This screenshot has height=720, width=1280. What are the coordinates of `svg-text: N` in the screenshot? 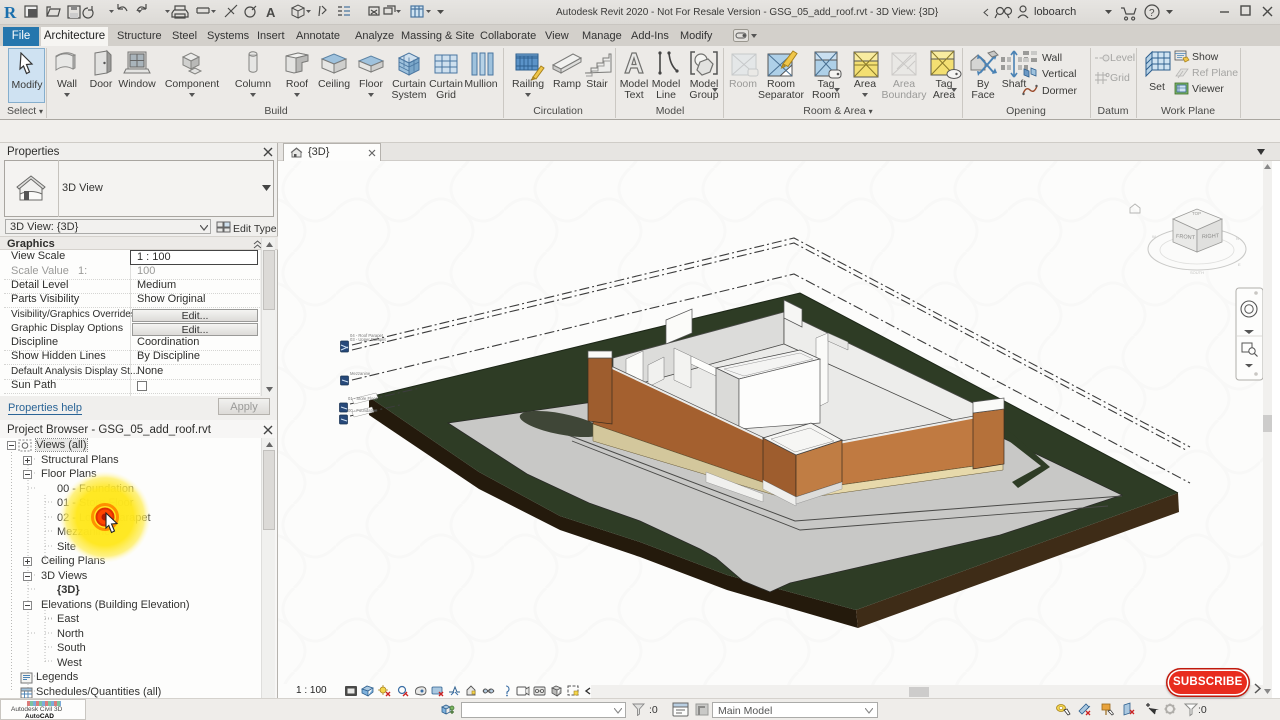 It's located at (1237, 238).